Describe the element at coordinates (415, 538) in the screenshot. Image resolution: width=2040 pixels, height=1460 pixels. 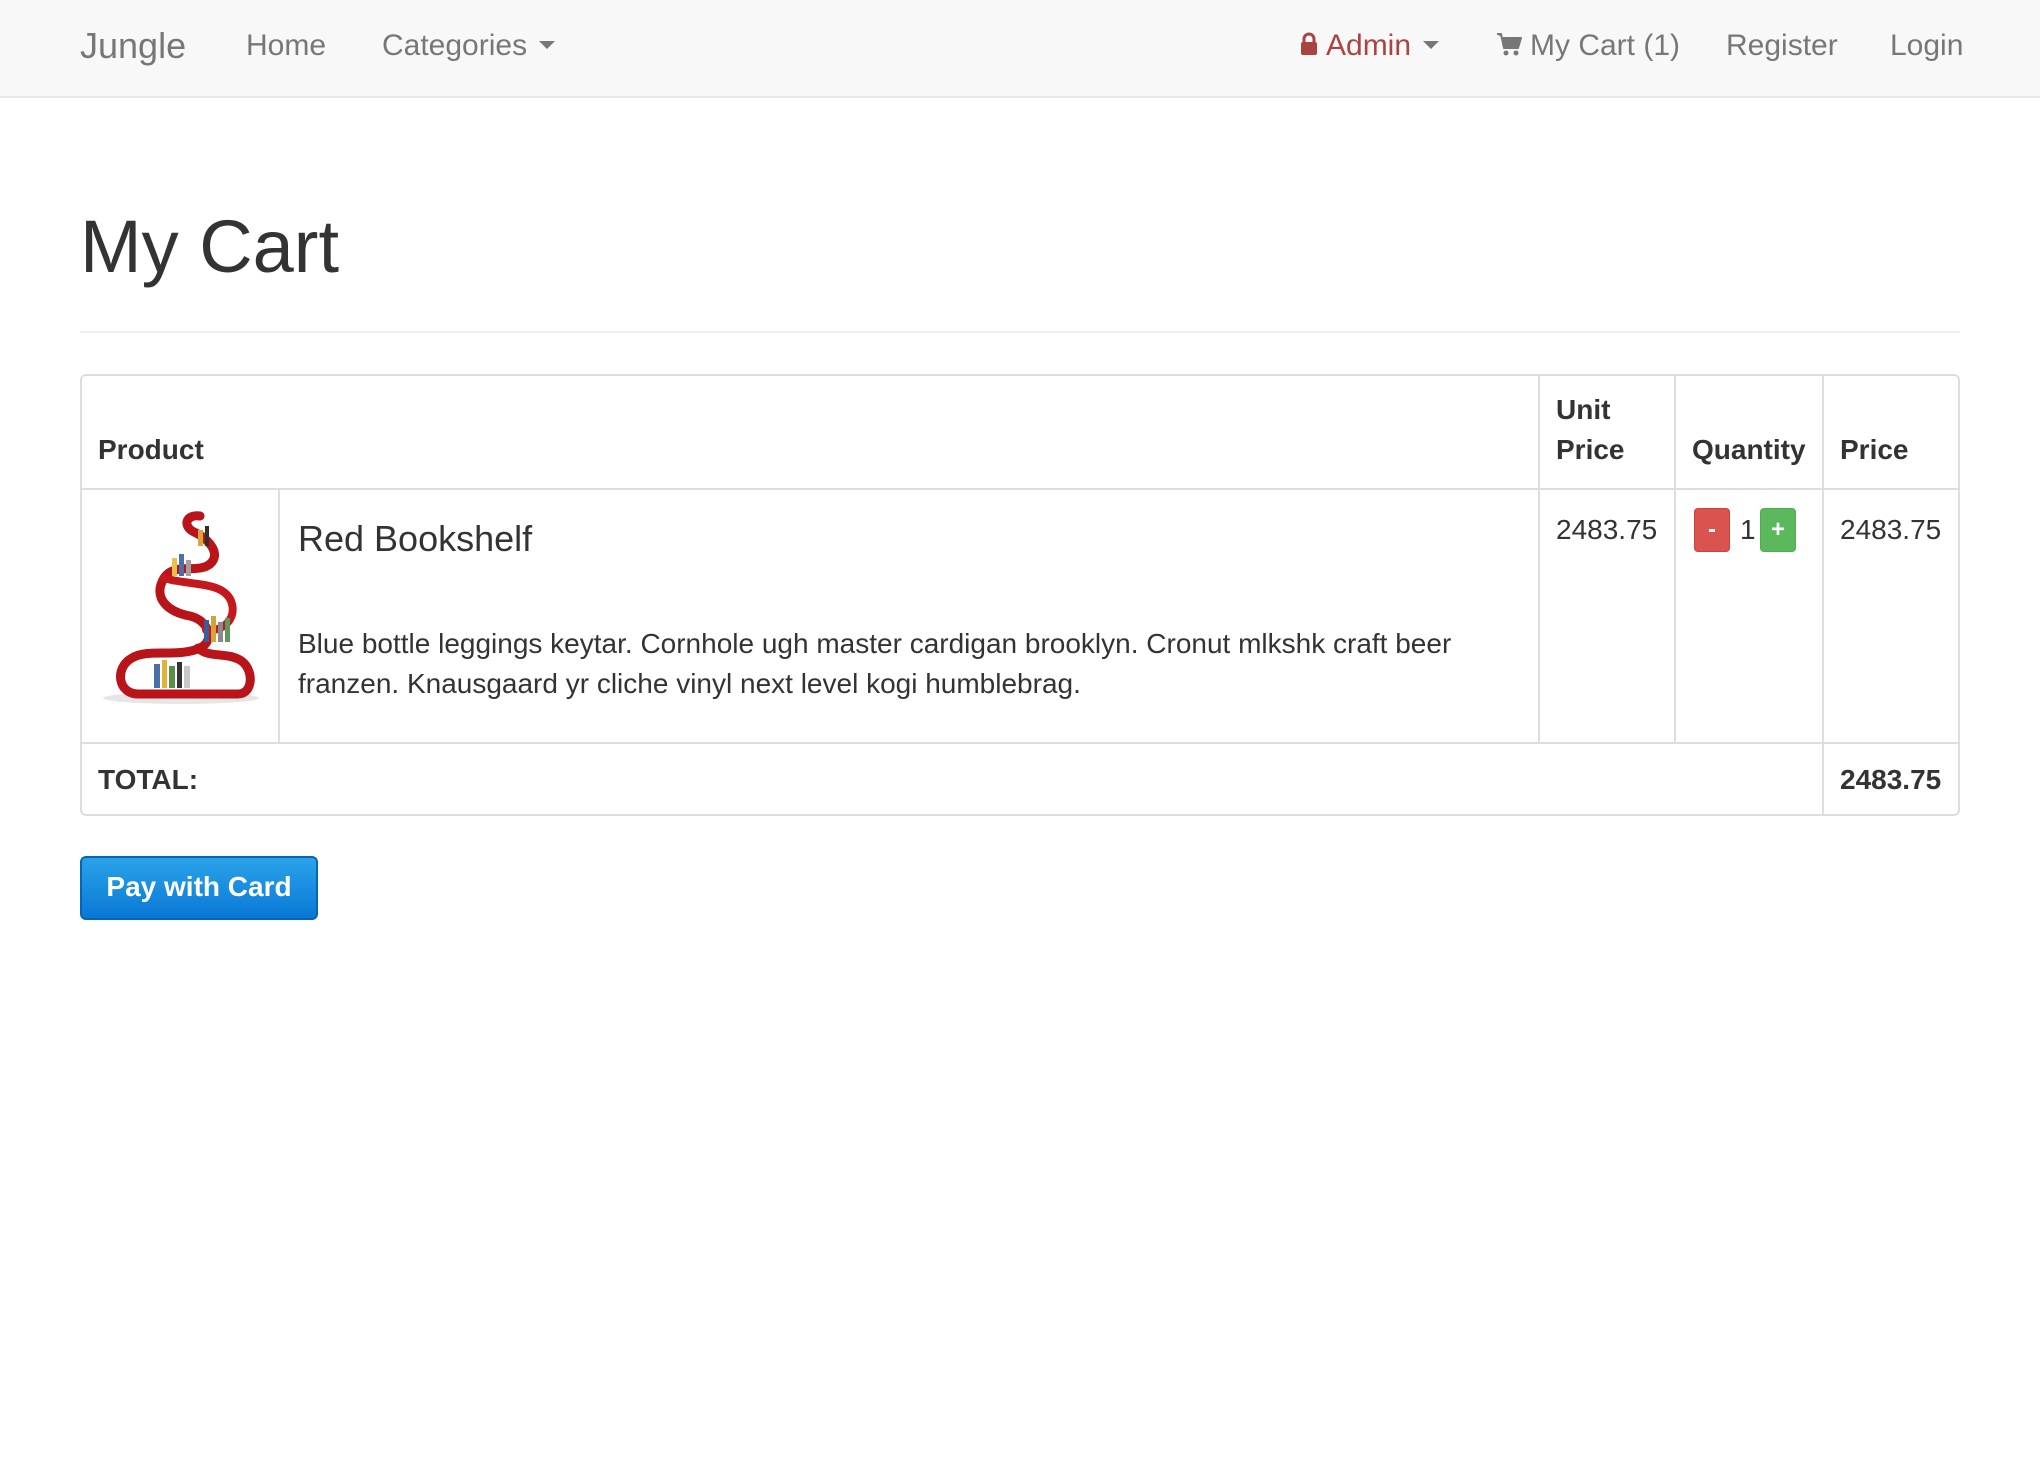
I see `product-name: Red Bookshelf` at that location.